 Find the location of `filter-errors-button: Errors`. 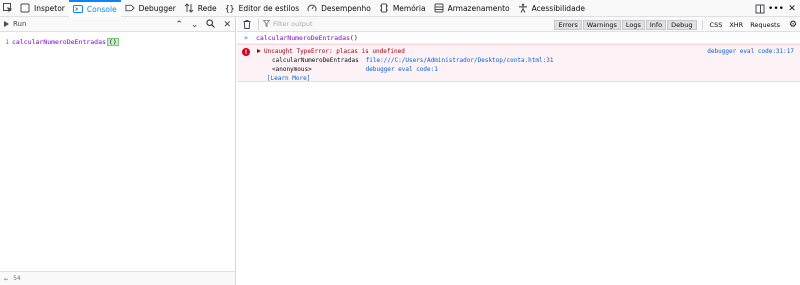

filter-errors-button: Errors is located at coordinates (568, 24).